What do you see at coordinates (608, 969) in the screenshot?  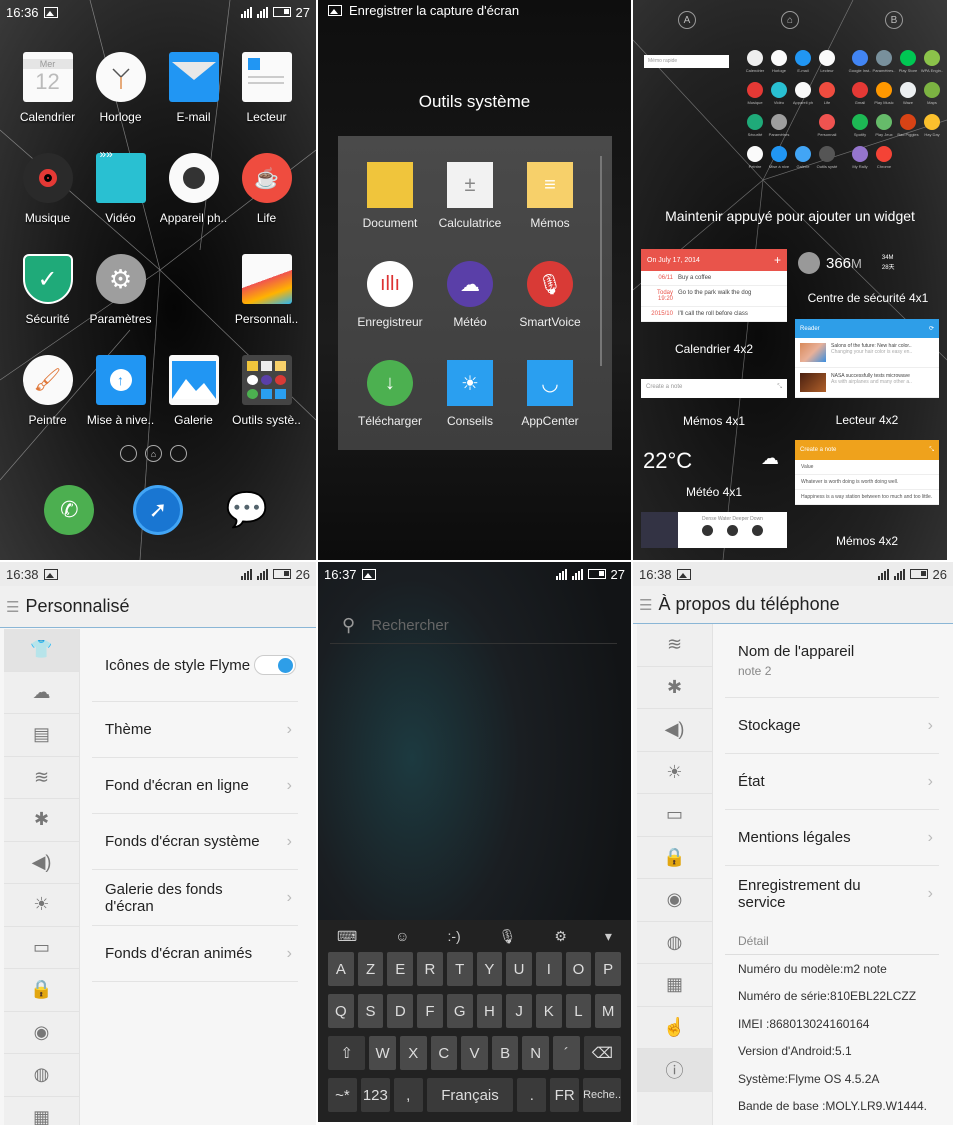 I see `key-P: P` at bounding box center [608, 969].